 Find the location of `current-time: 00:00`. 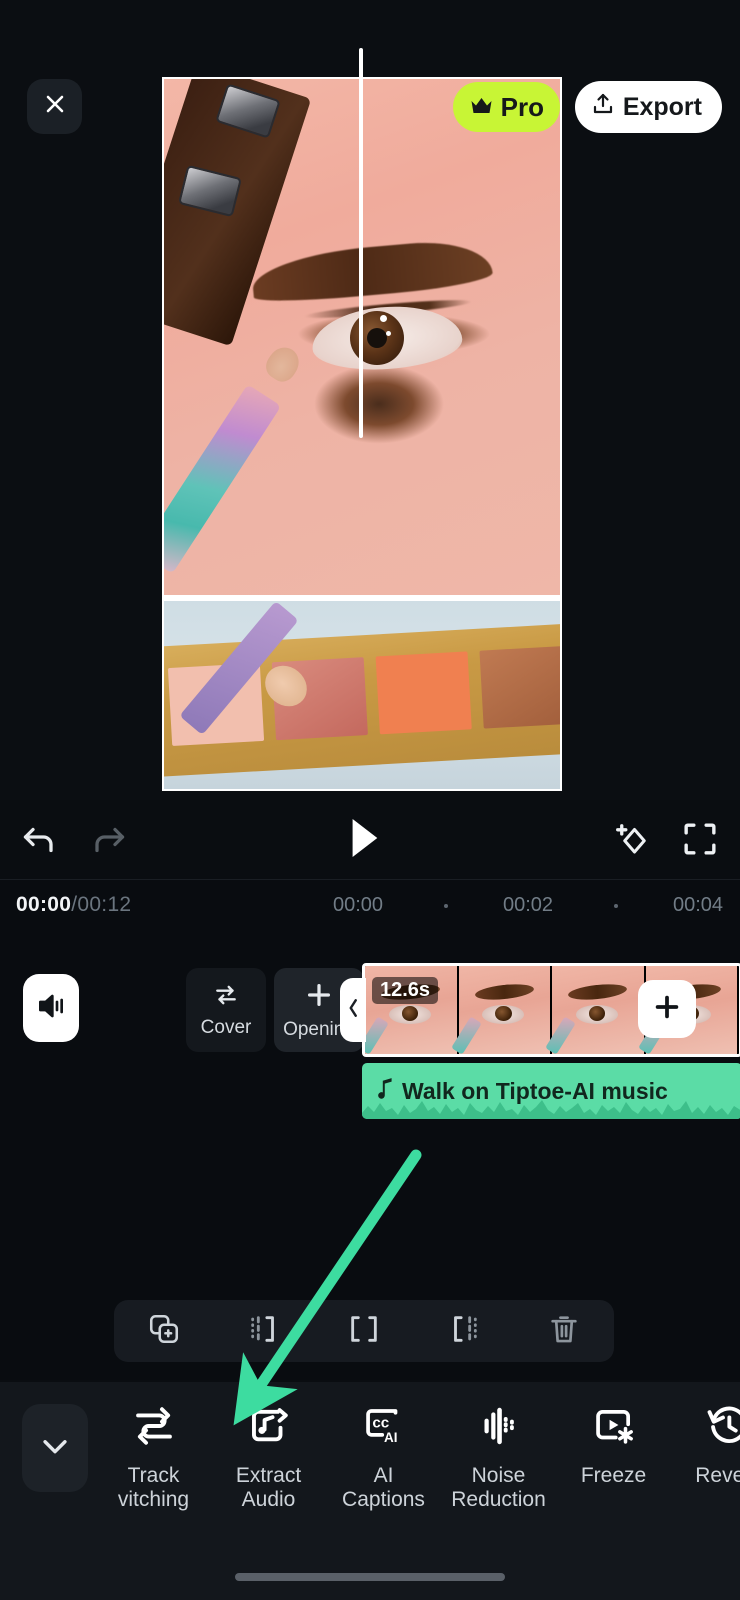

current-time: 00:00 is located at coordinates (44, 904).